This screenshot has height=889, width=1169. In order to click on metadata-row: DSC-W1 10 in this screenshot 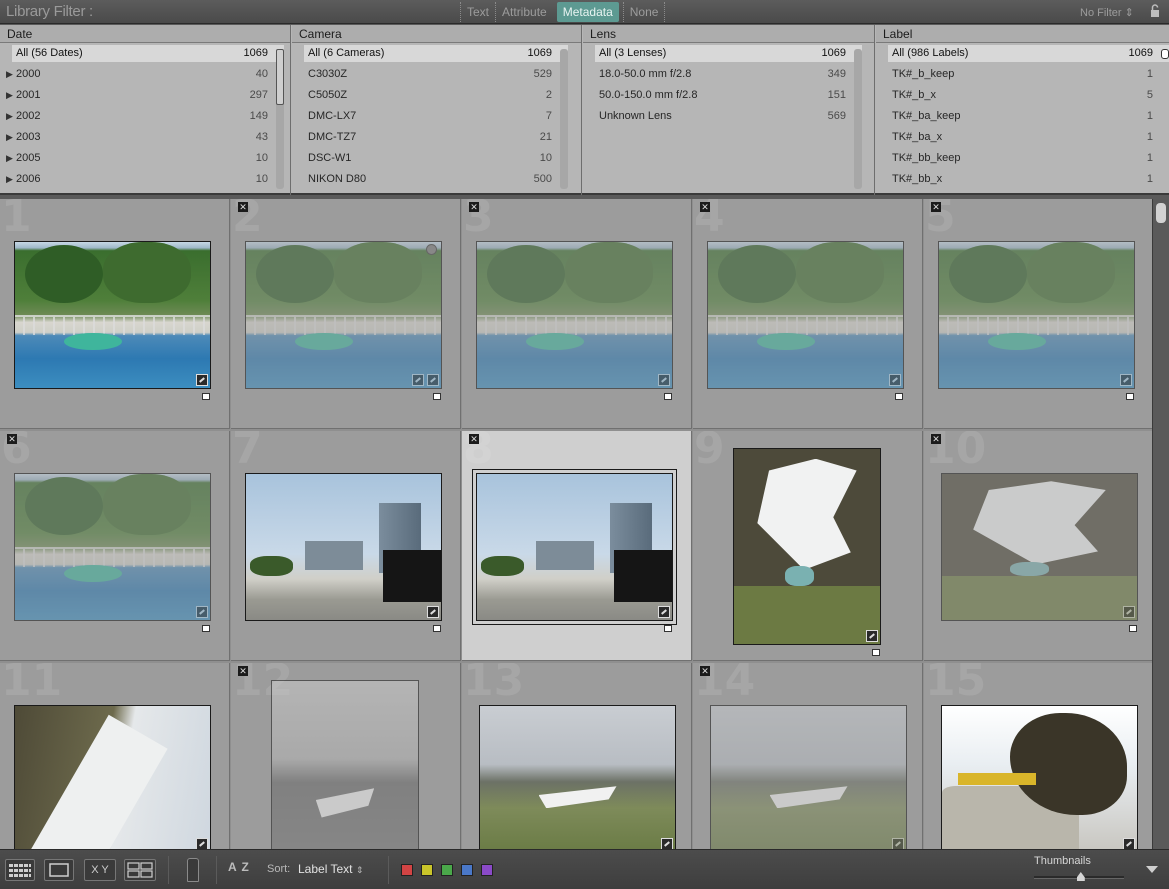, I will do `click(436, 158)`.